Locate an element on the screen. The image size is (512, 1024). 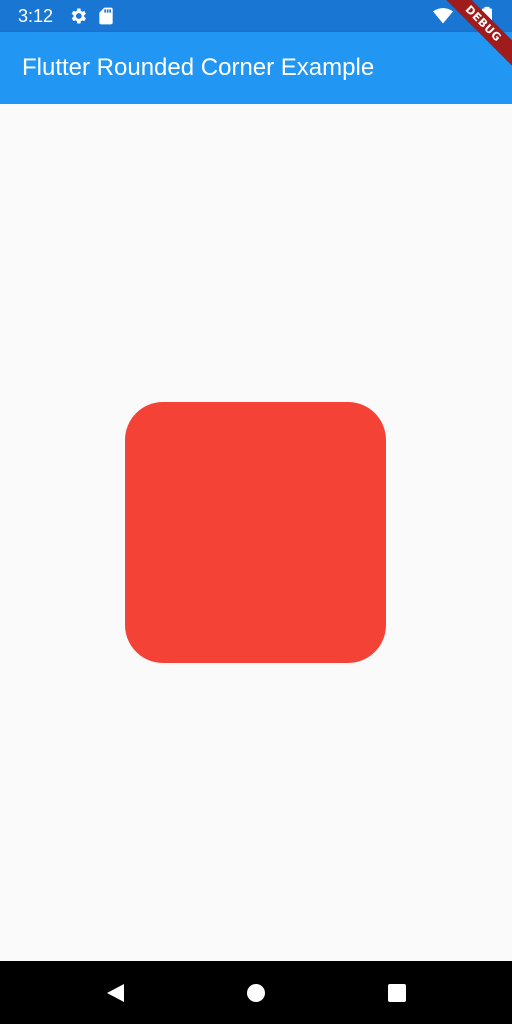
status-bar: 3:12 is located at coordinates (256, 16).